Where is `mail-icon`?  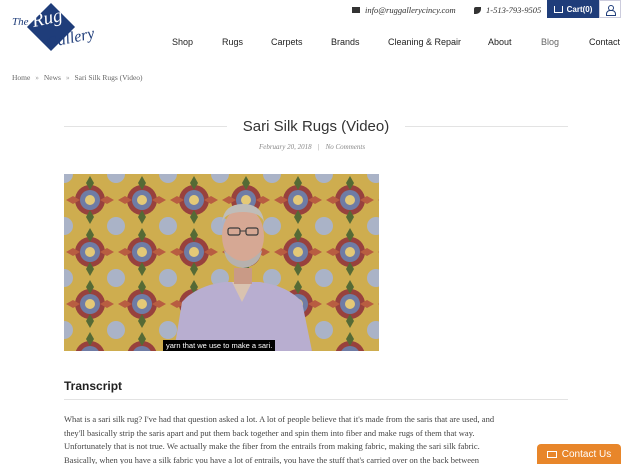
mail-icon is located at coordinates (356, 10).